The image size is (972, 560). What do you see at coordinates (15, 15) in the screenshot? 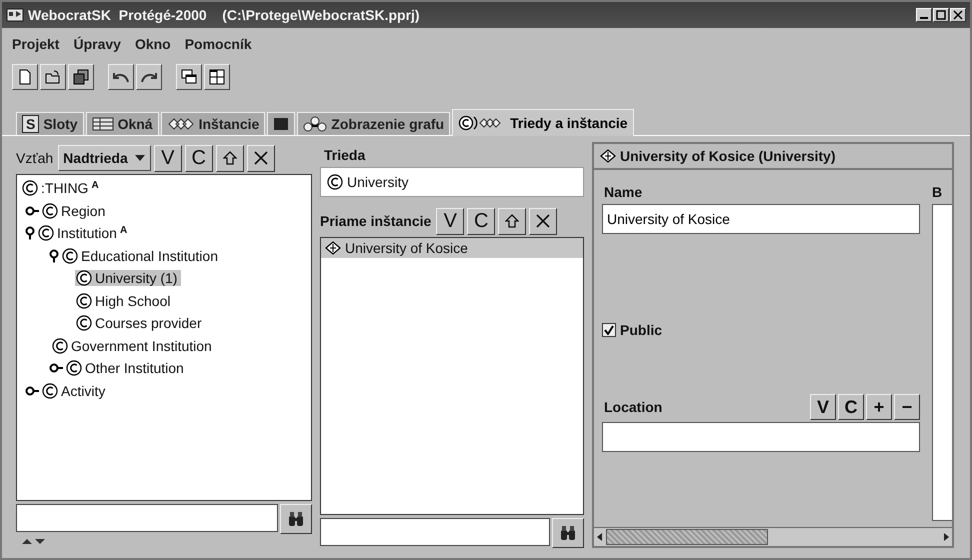
I see `app-icon` at bounding box center [15, 15].